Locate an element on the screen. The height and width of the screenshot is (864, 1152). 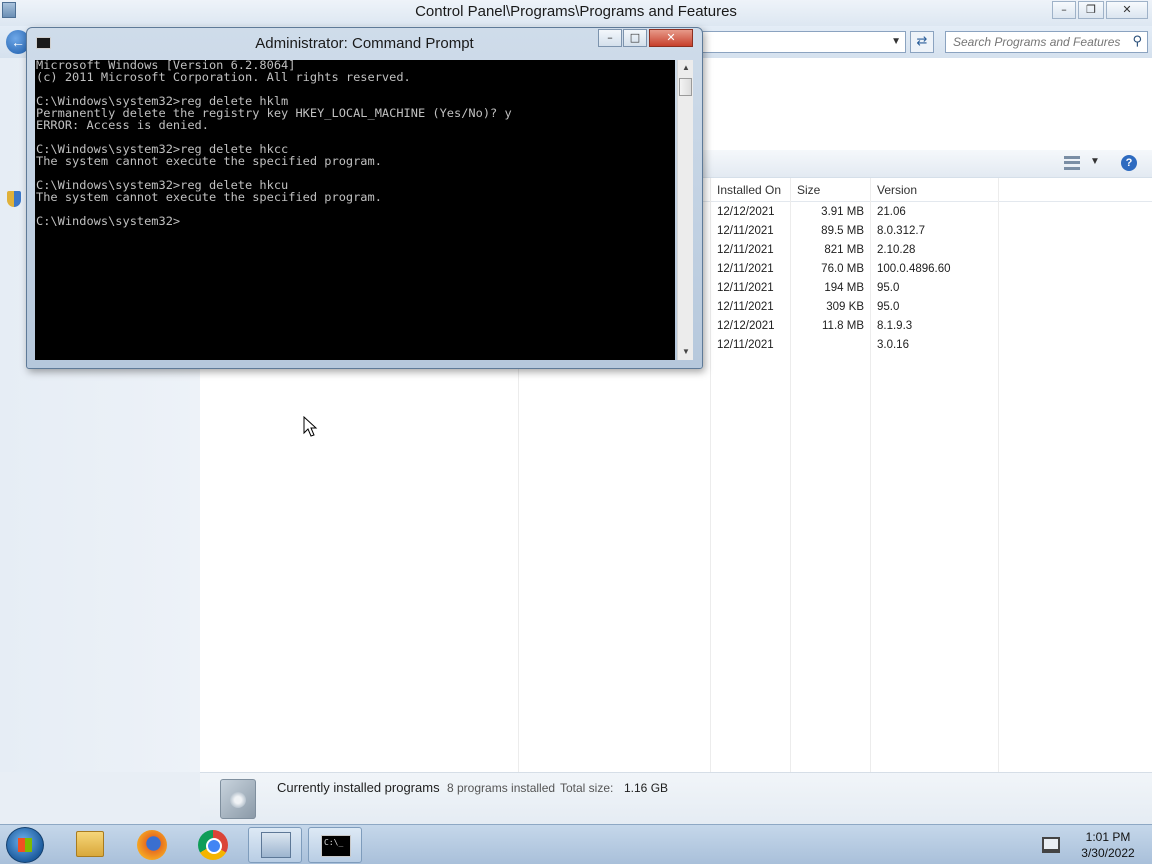
size-cell: 194 MB is located at coordinates (844, 288).